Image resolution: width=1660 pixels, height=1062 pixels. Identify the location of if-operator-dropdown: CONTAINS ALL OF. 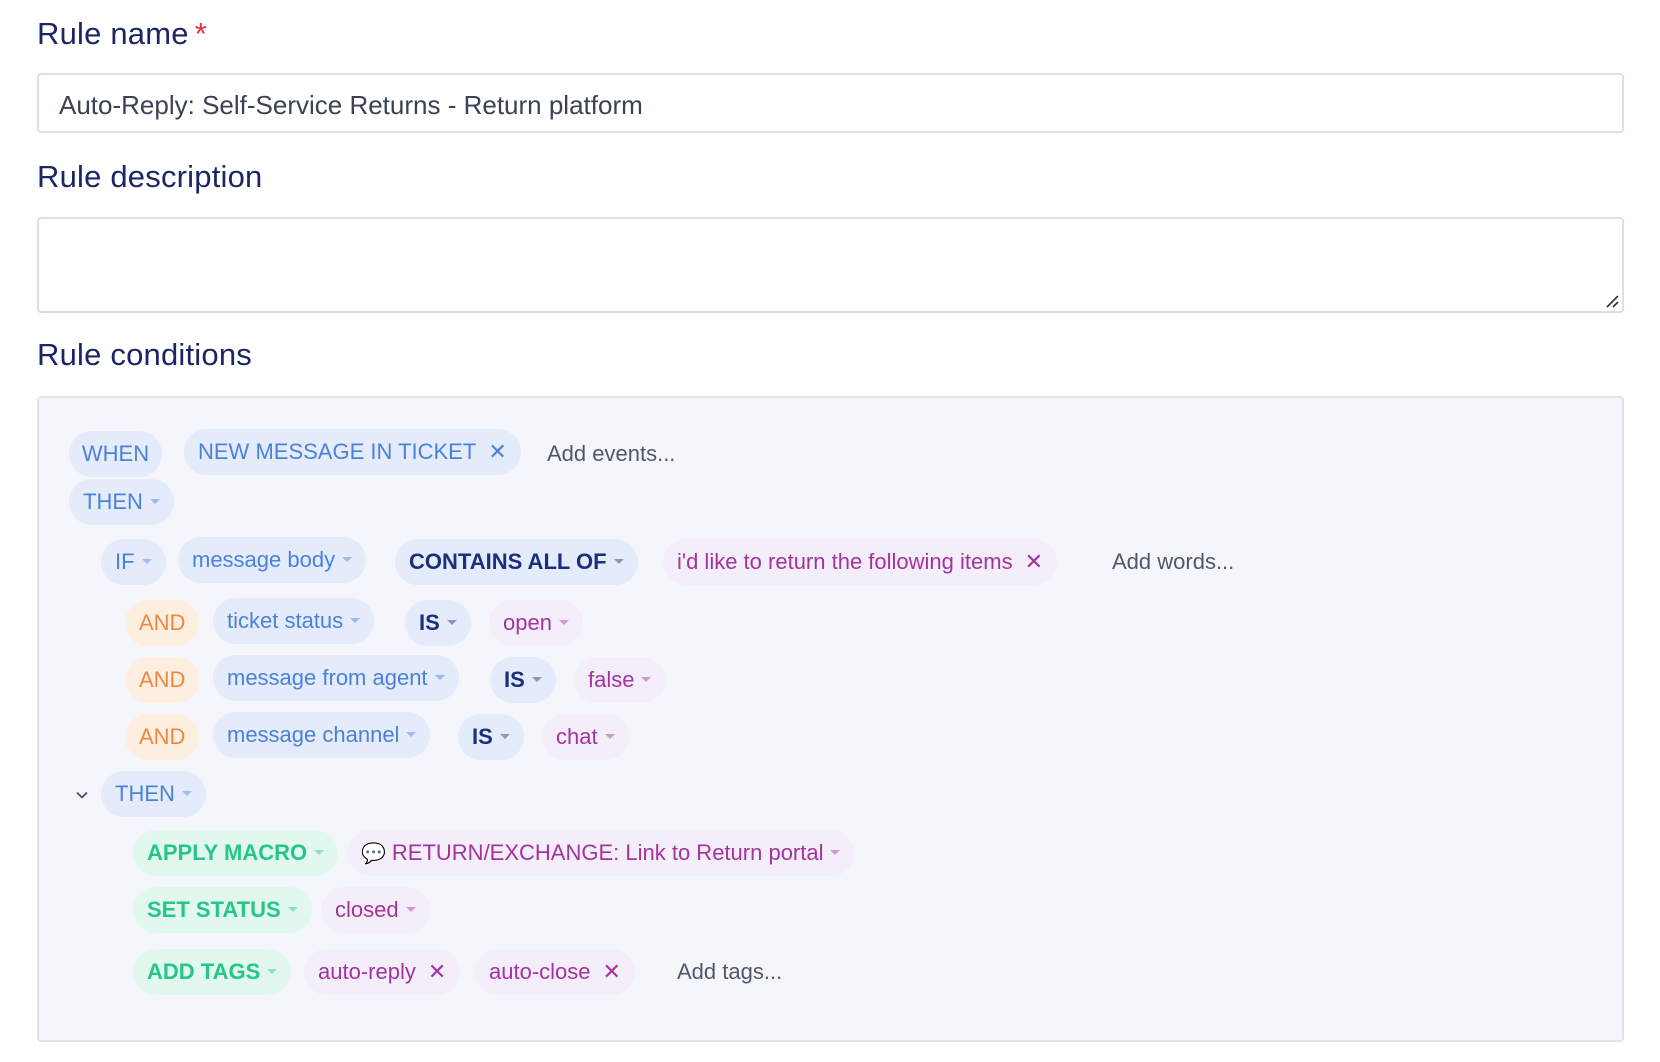
(516, 562).